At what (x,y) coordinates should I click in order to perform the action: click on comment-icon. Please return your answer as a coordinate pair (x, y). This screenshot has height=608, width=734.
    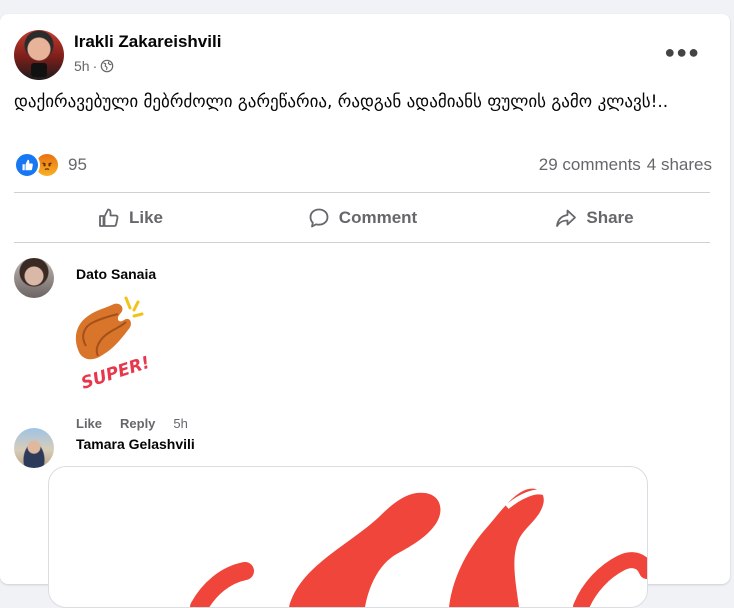
    Looking at the image, I should click on (319, 218).